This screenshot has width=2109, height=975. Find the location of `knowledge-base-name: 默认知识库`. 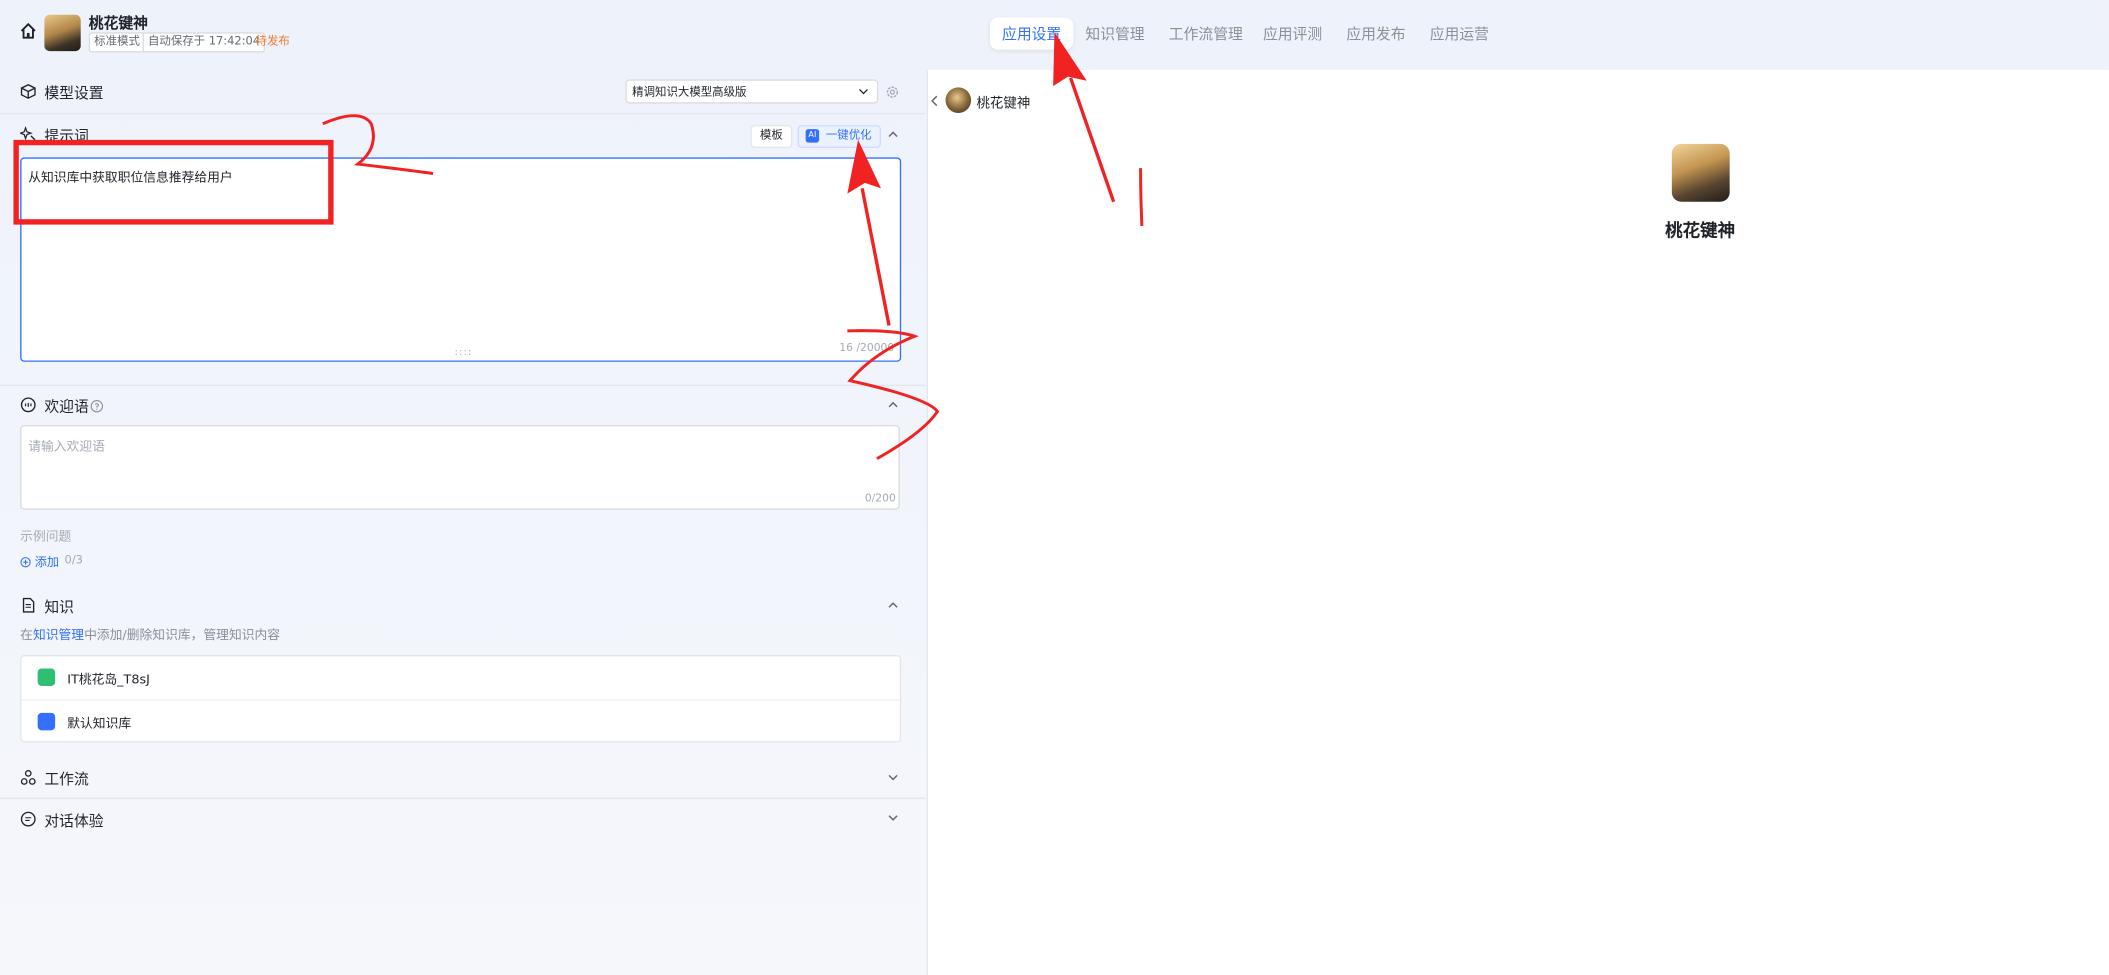

knowledge-base-name: 默认知识库 is located at coordinates (99, 724).